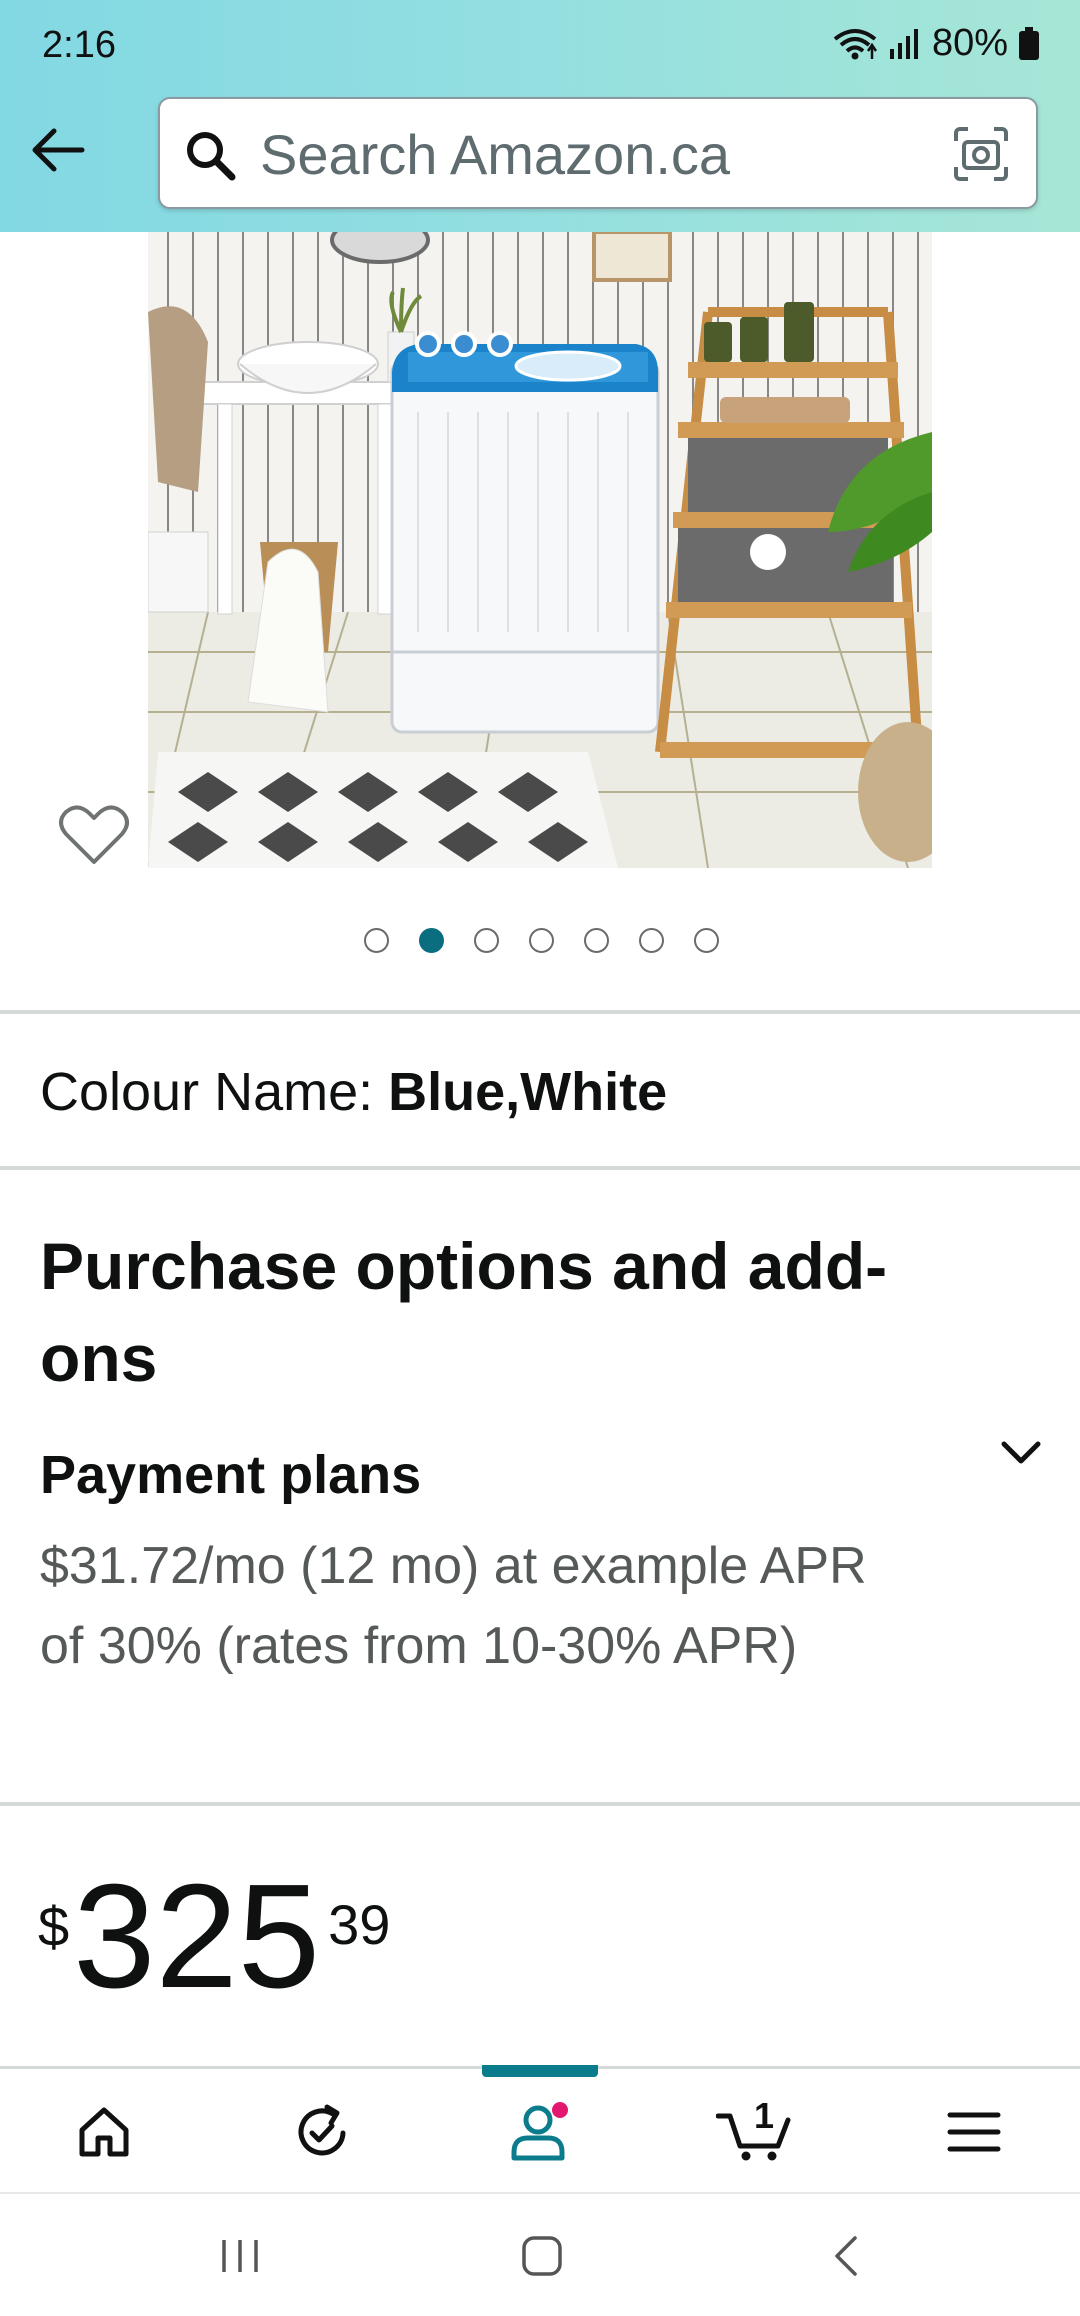 The image size is (1080, 2316). I want to click on nav-cart: 1, so click(756, 2132).